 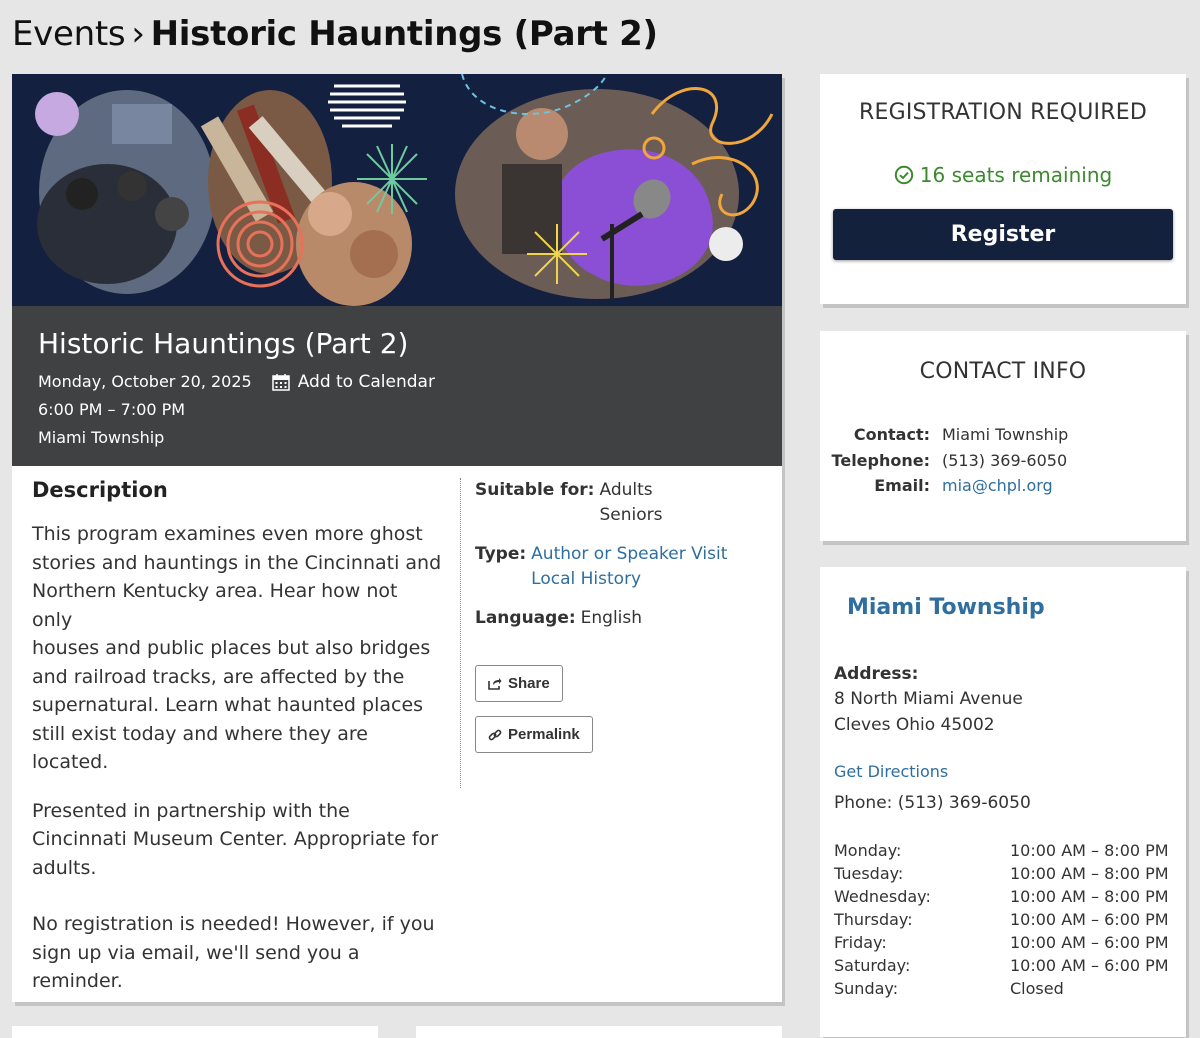 I want to click on share-label: Share, so click(x=529, y=683).